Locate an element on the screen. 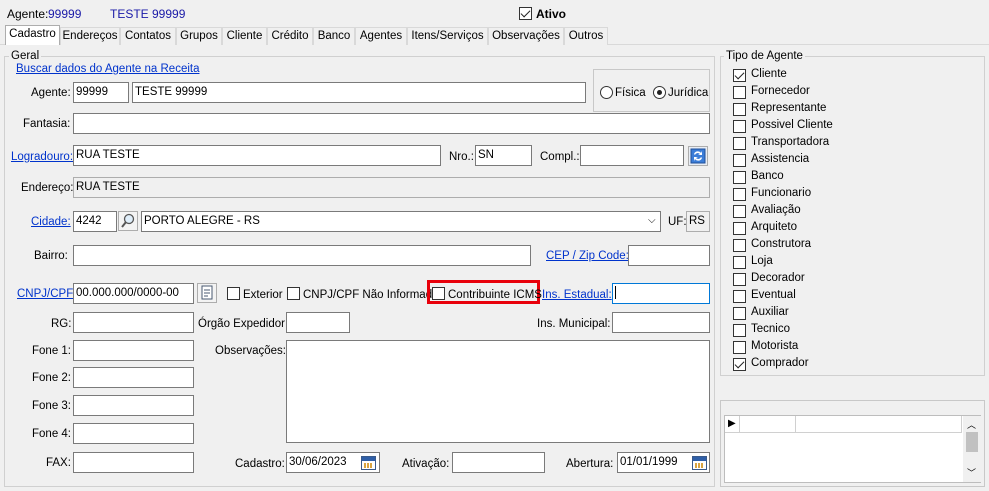 This screenshot has width=989, height=491. fisica-label: Física is located at coordinates (630, 93).